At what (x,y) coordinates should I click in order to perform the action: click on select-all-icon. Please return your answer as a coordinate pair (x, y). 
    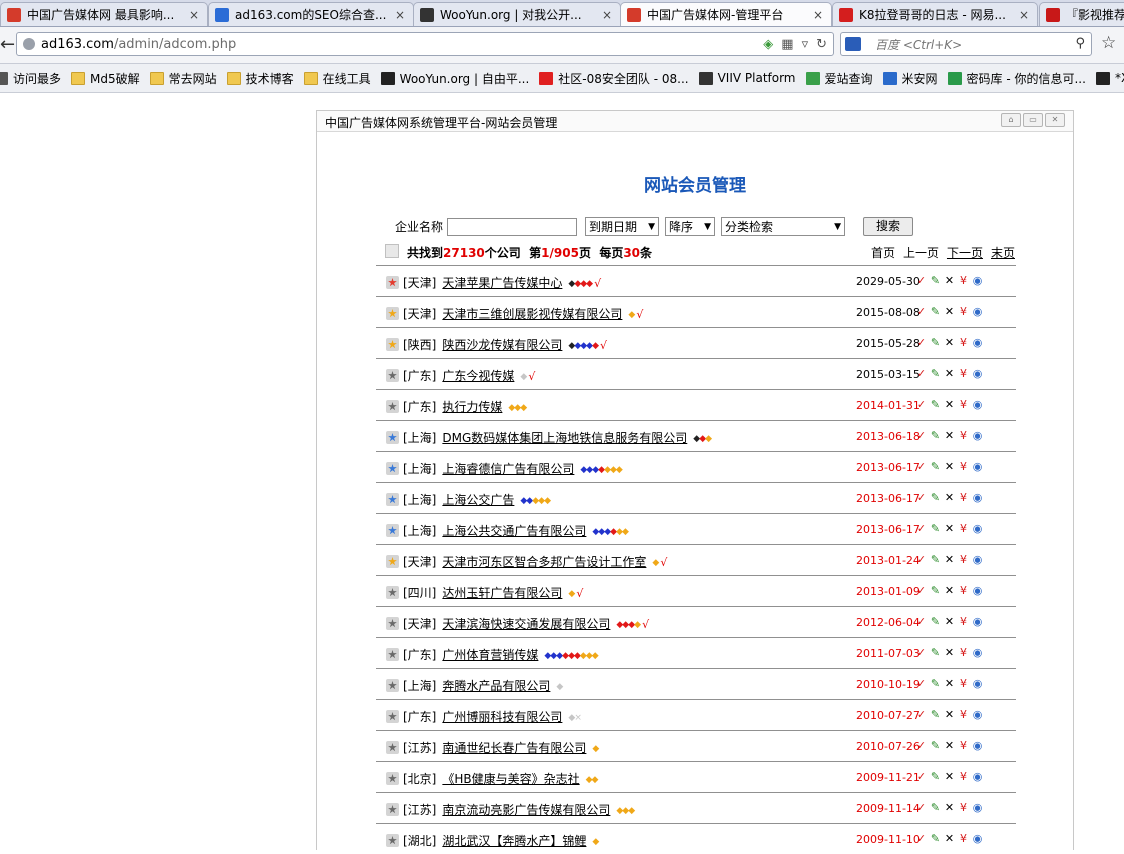
    Looking at the image, I should click on (392, 251).